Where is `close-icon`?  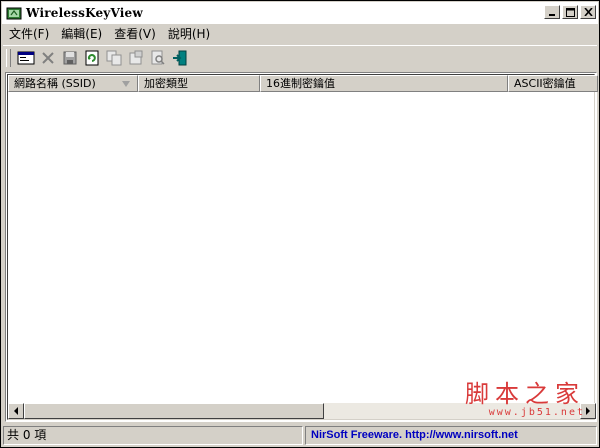
close-icon is located at coordinates (588, 12).